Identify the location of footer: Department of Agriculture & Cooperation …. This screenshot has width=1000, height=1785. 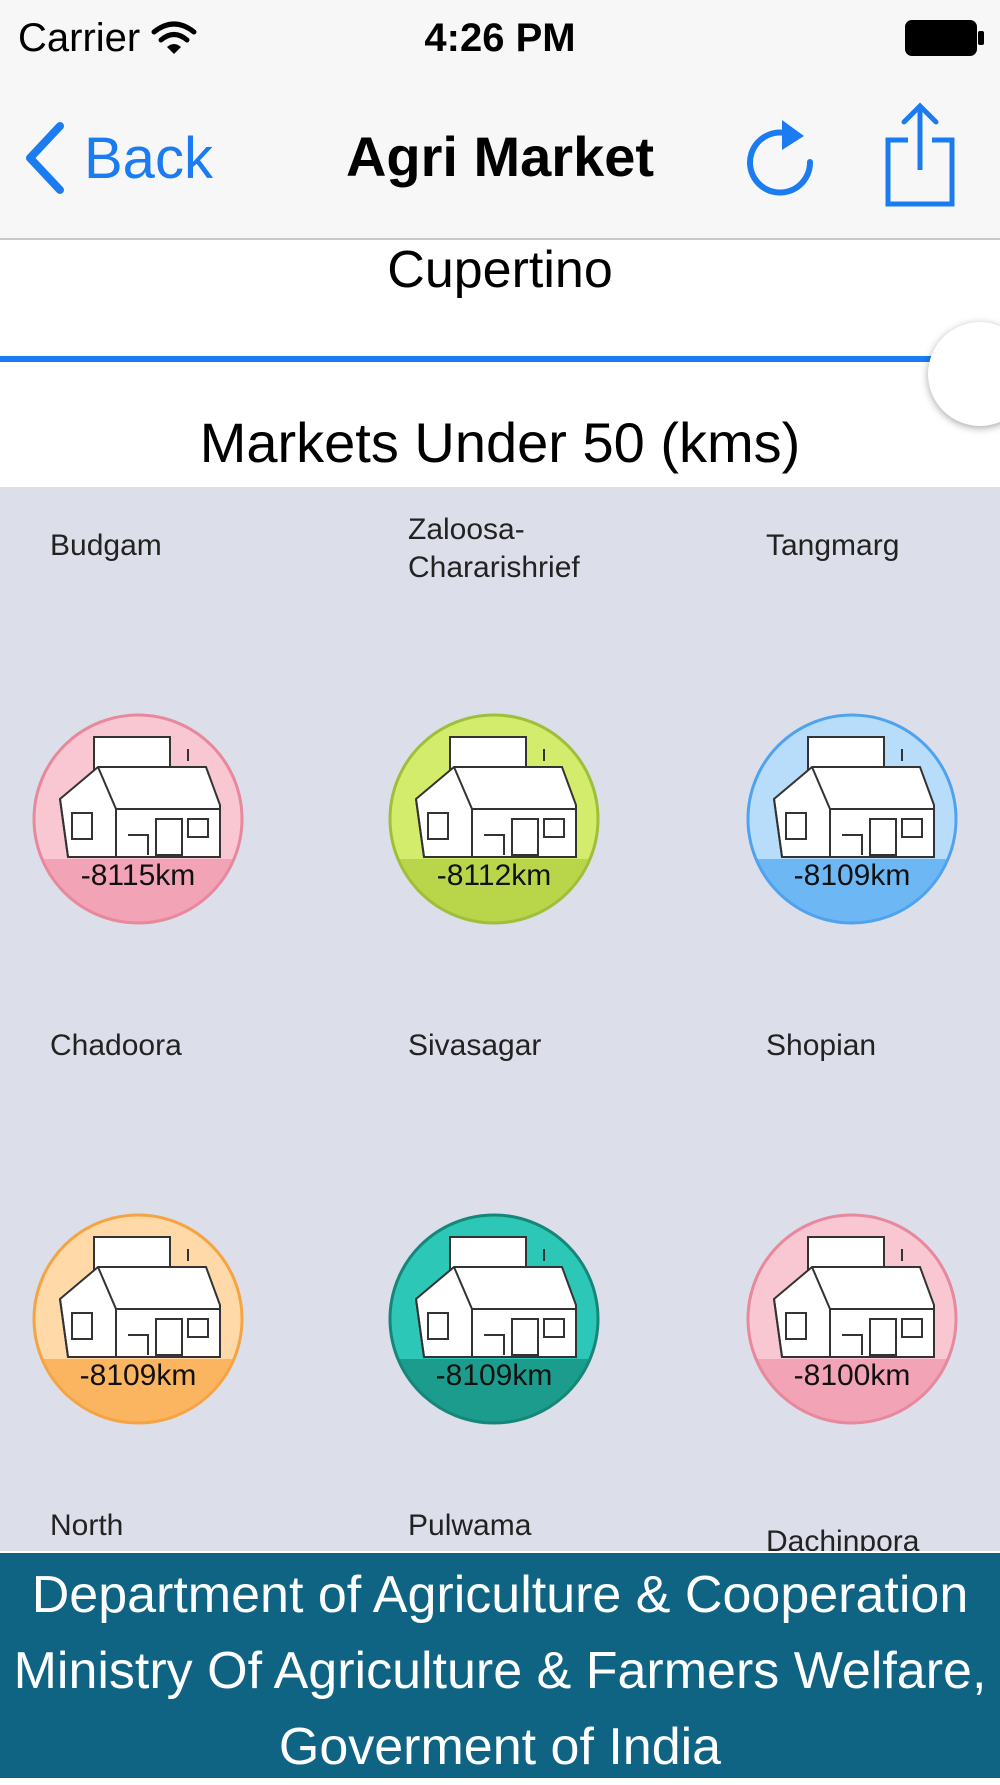
(500, 1665).